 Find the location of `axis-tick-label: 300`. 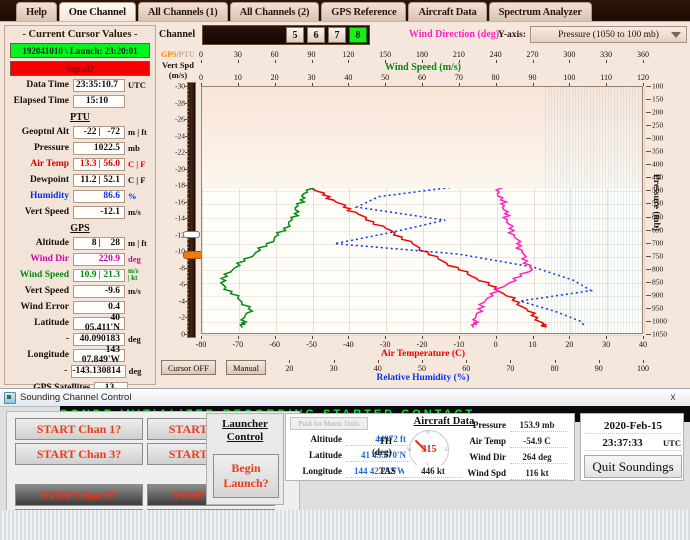

axis-tick-label: 300 is located at coordinates (569, 54).